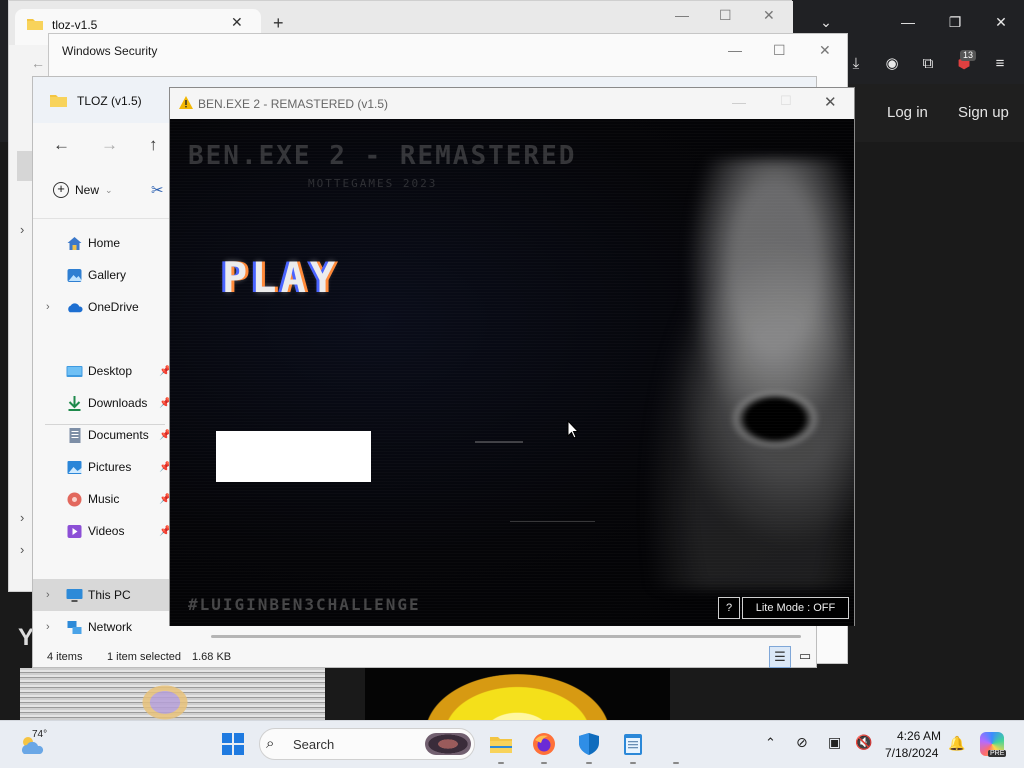 The height and width of the screenshot is (768, 1024). I want to click on nav-item-network: › Network, so click(101, 627).